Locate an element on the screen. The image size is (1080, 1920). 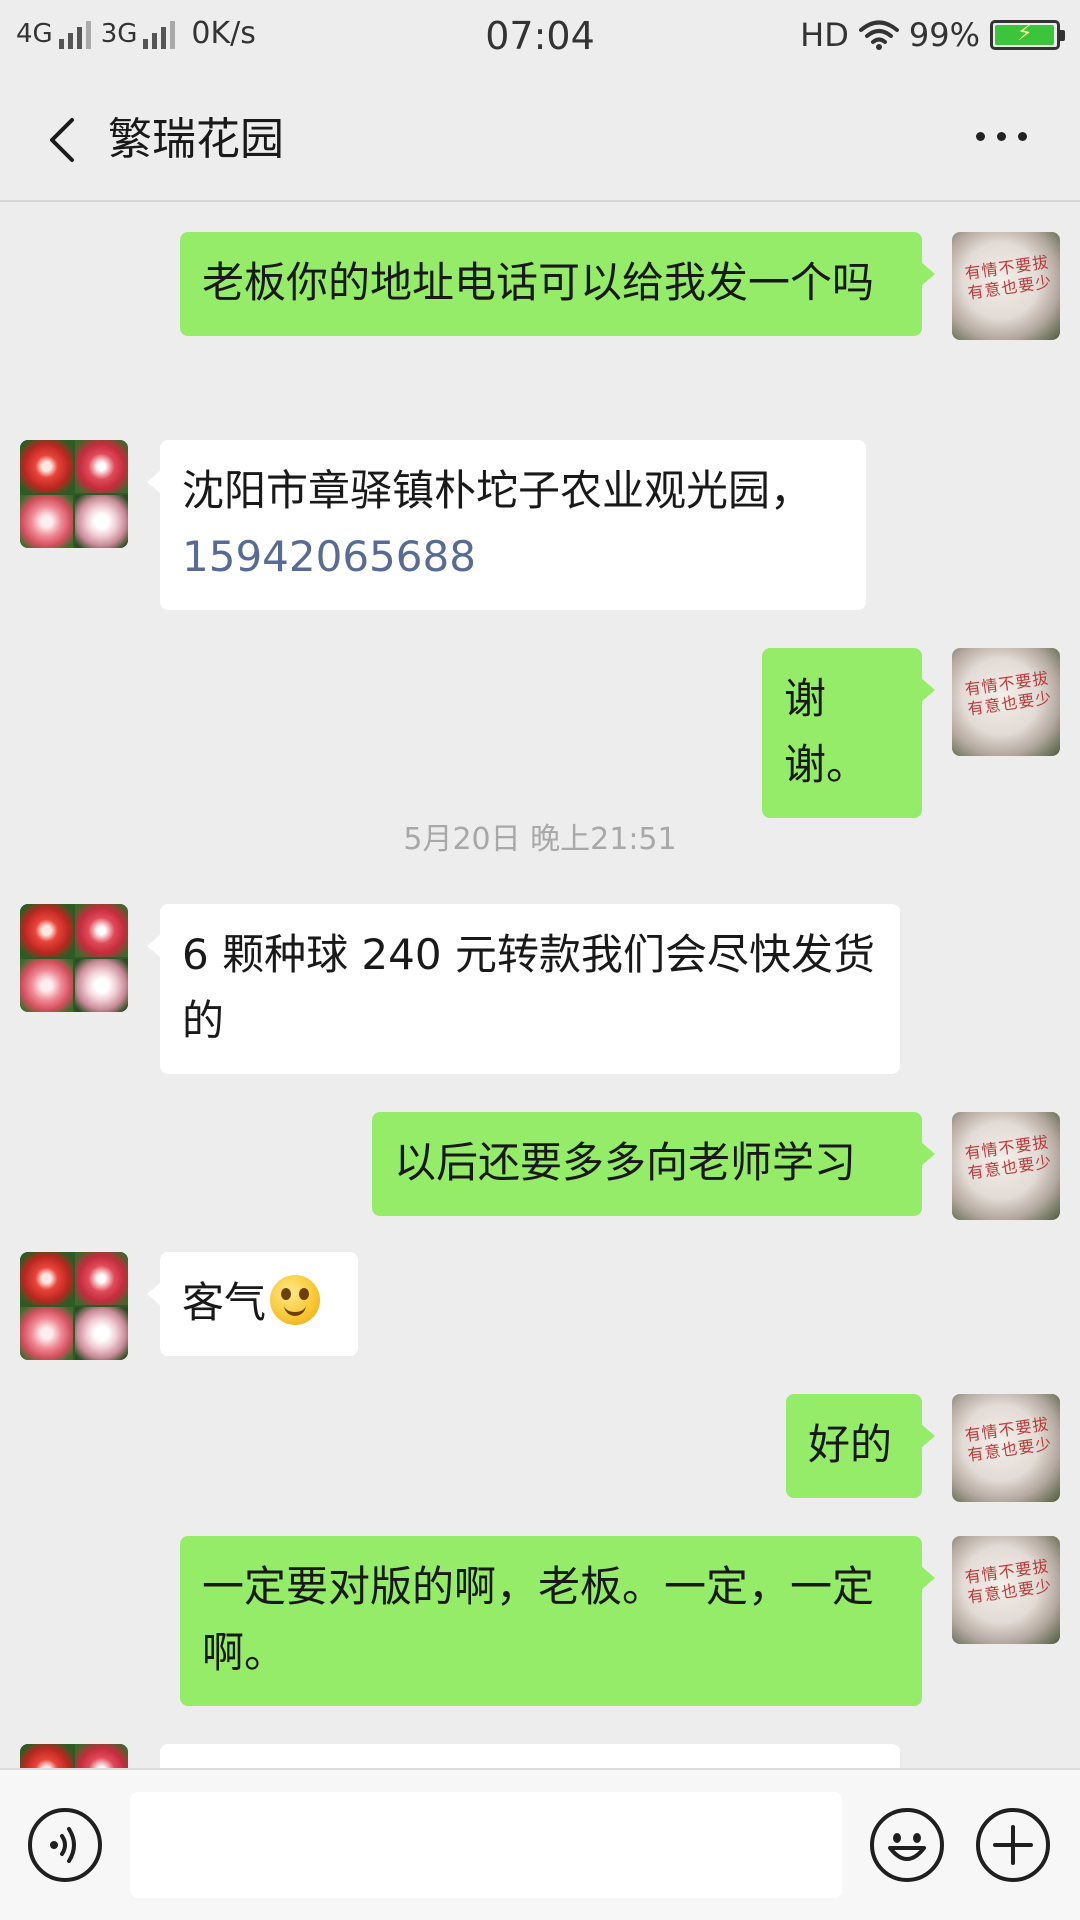
message-timestamp: 5月20日 晚上21:51 is located at coordinates (540, 839).